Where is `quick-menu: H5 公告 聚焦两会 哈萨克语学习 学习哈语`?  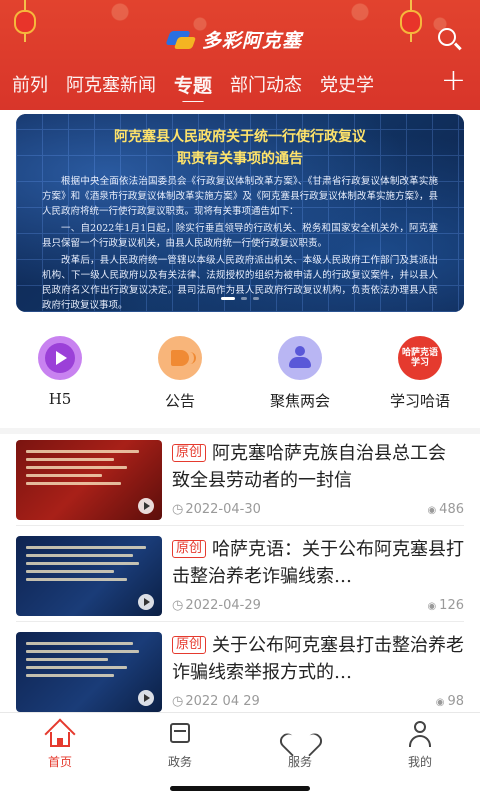 quick-menu: H5 公告 聚焦两会 哈萨克语学习 学习哈语 is located at coordinates (240, 376).